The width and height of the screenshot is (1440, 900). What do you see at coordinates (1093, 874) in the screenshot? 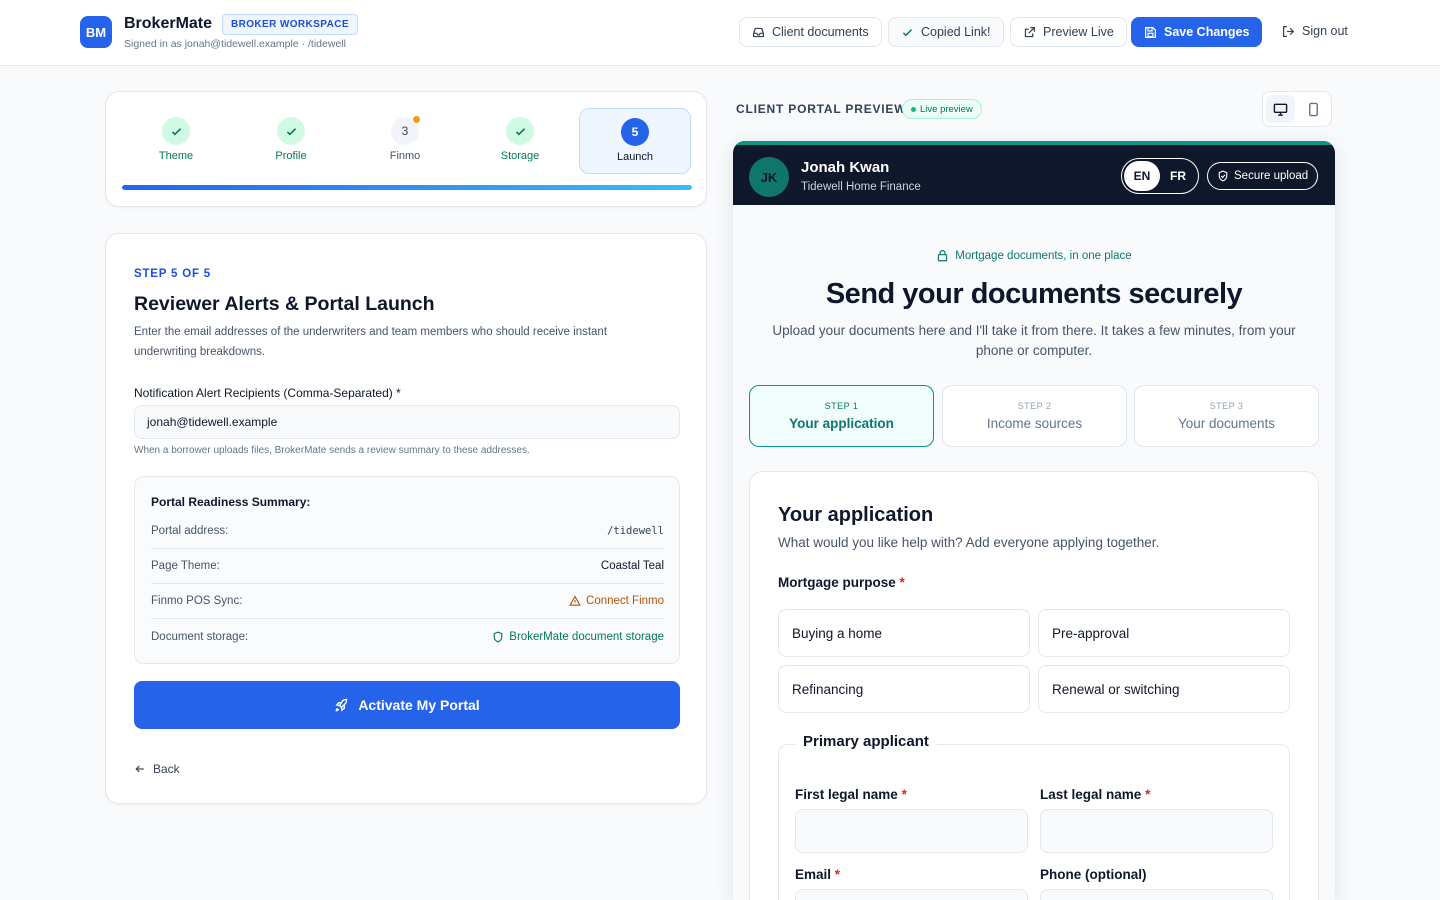
I see `phone-label: Phone (optional)` at bounding box center [1093, 874].